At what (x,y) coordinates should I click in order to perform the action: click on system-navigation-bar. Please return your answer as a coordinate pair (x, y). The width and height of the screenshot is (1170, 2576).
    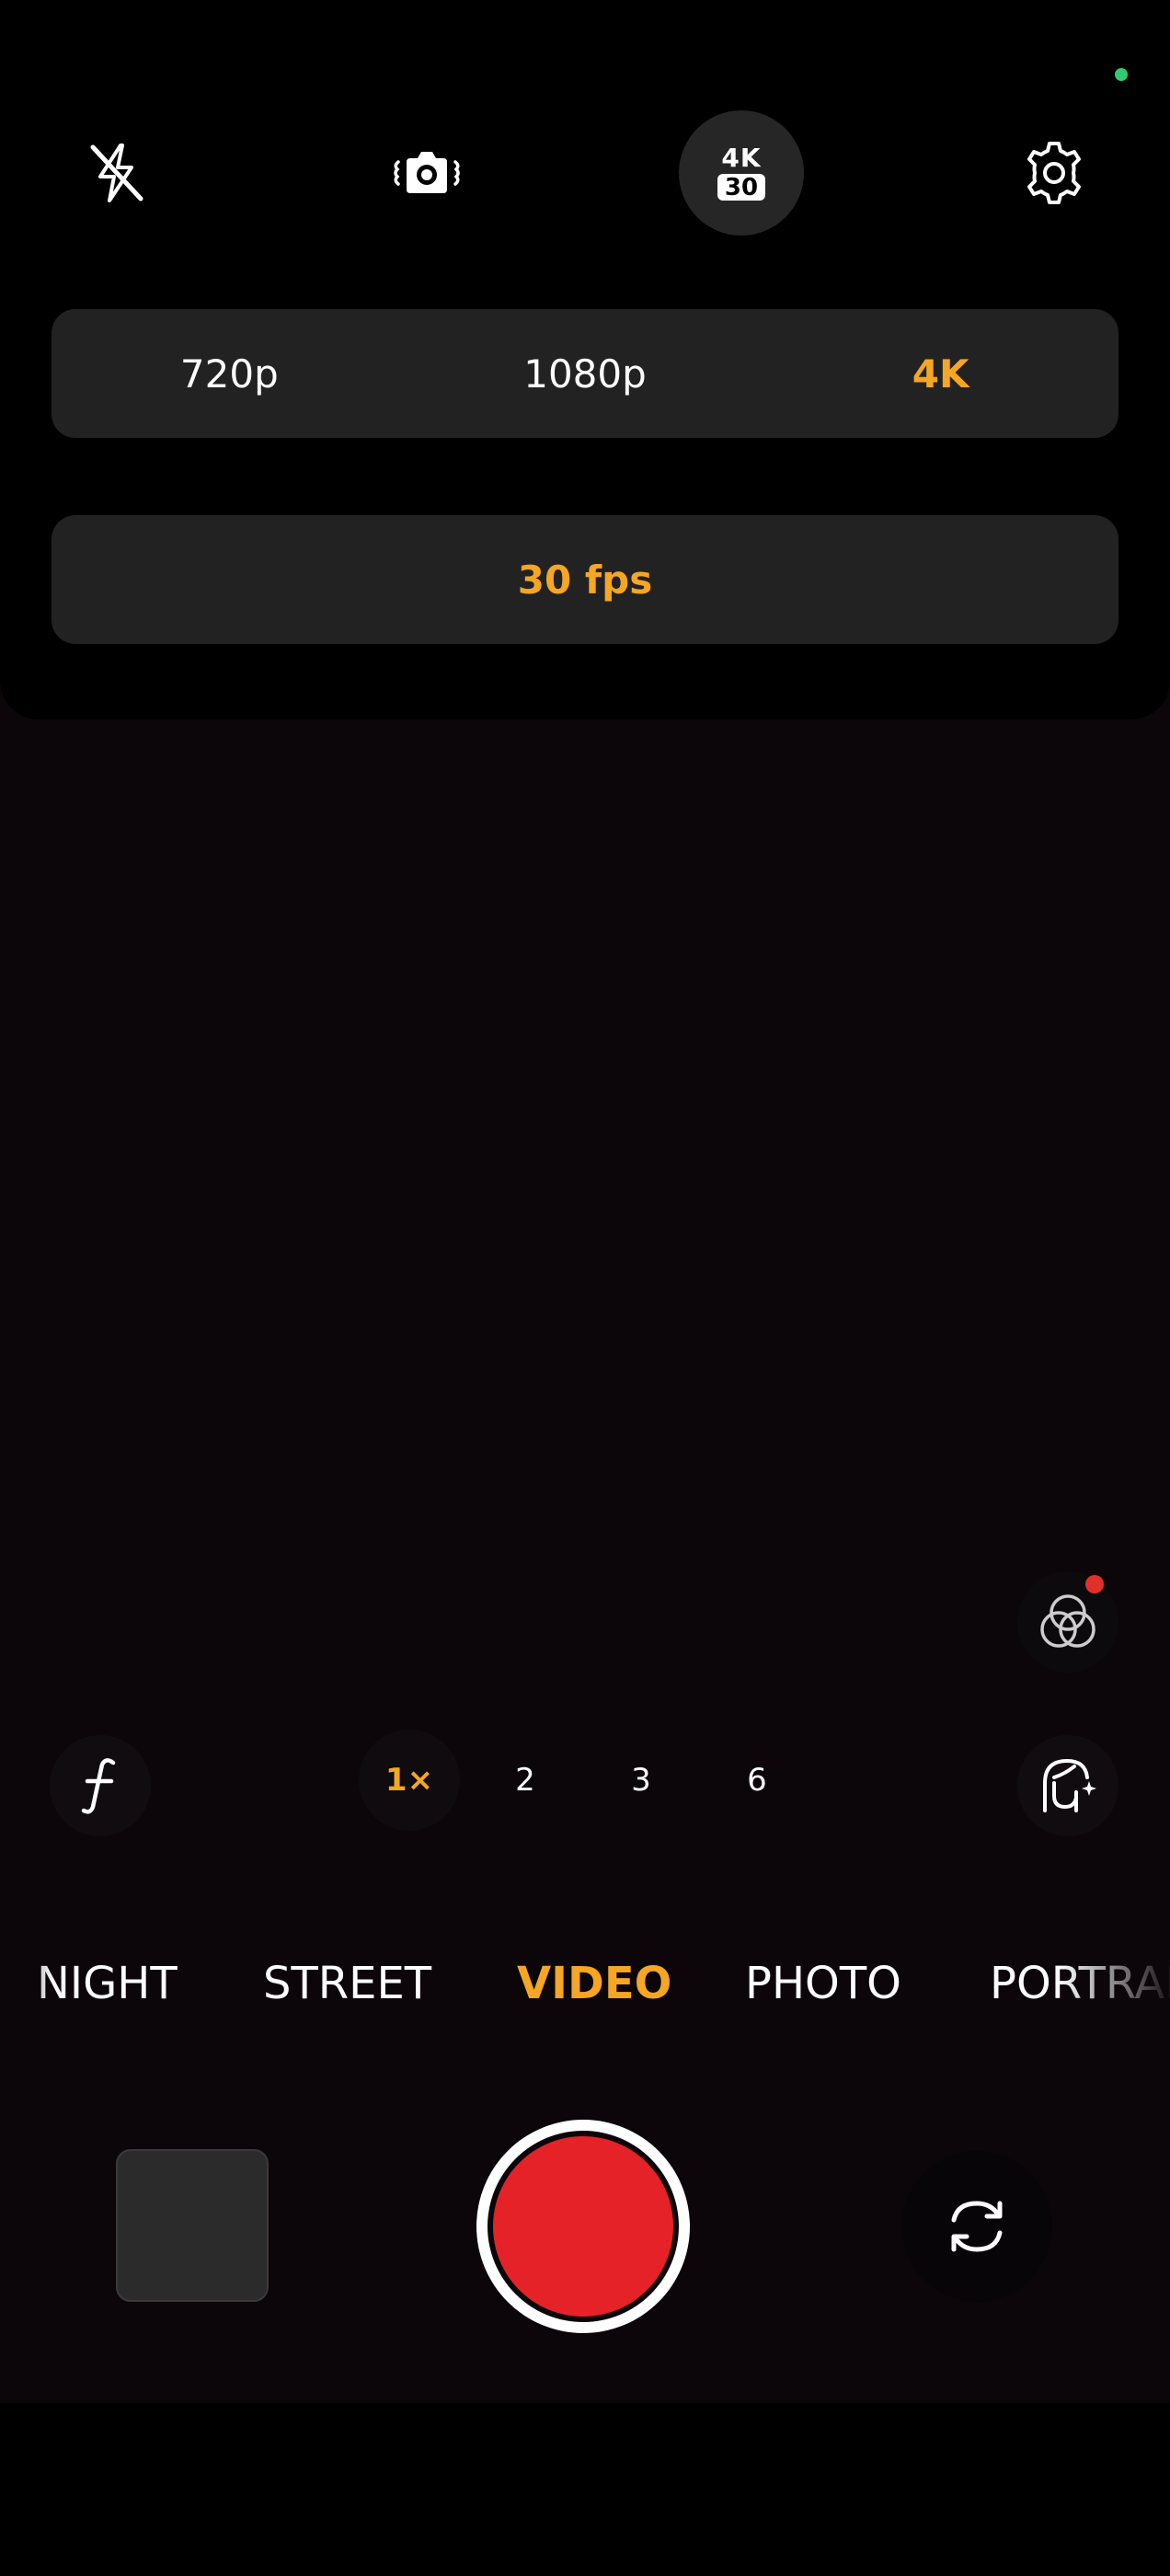
    Looking at the image, I should click on (585, 2489).